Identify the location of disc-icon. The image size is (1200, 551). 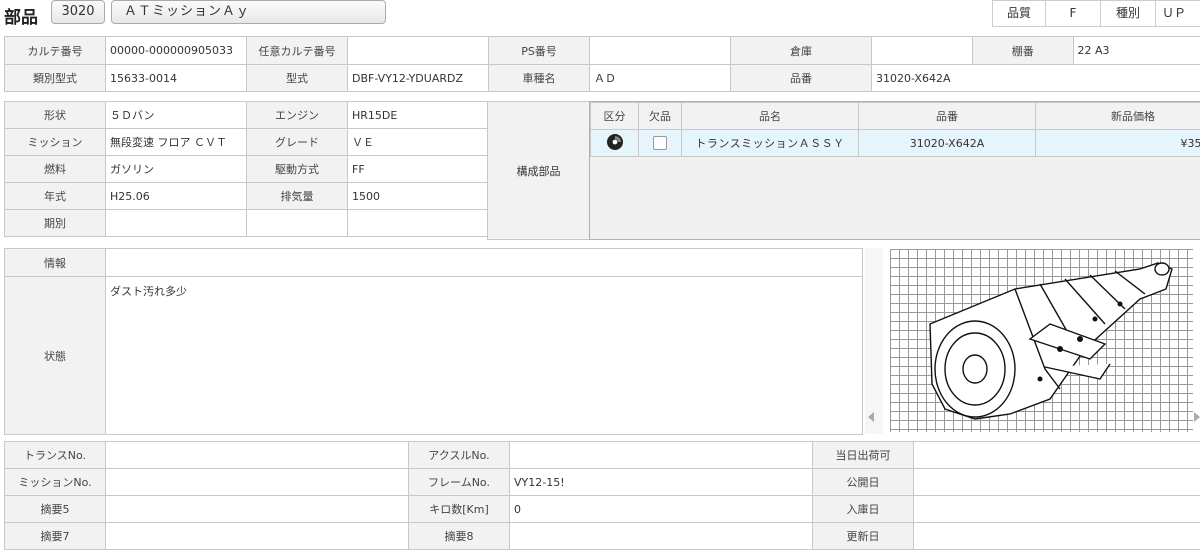
(614, 141).